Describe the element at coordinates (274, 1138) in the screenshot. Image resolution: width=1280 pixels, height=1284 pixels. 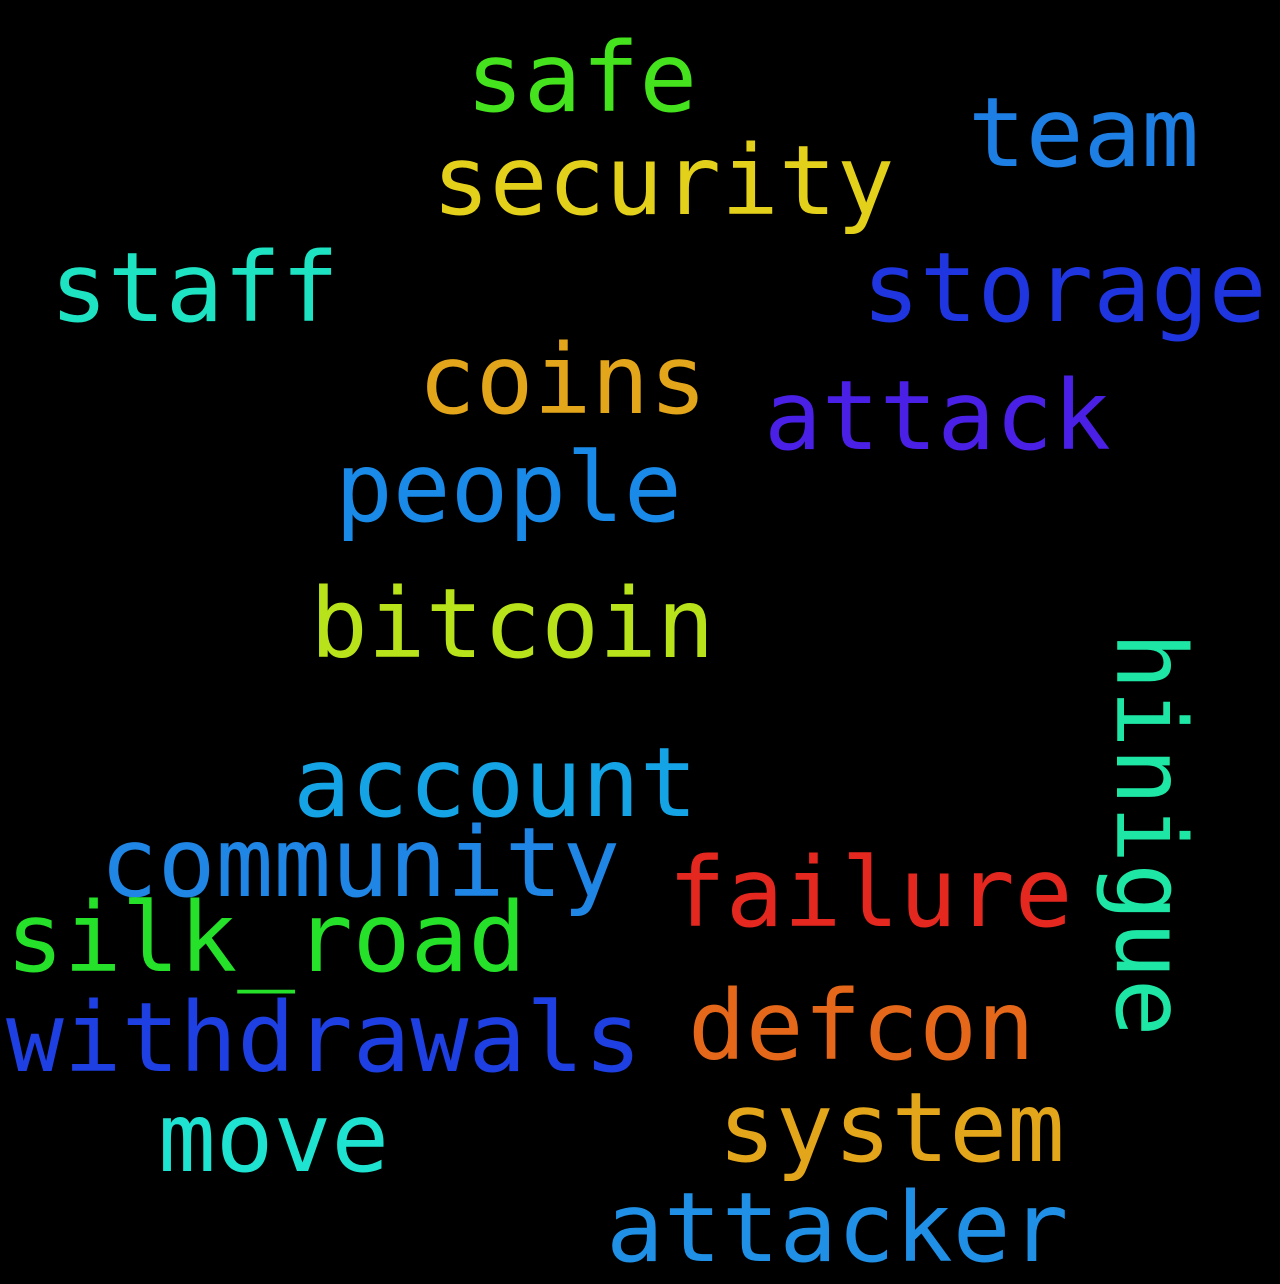
I see `word-move: move` at that location.